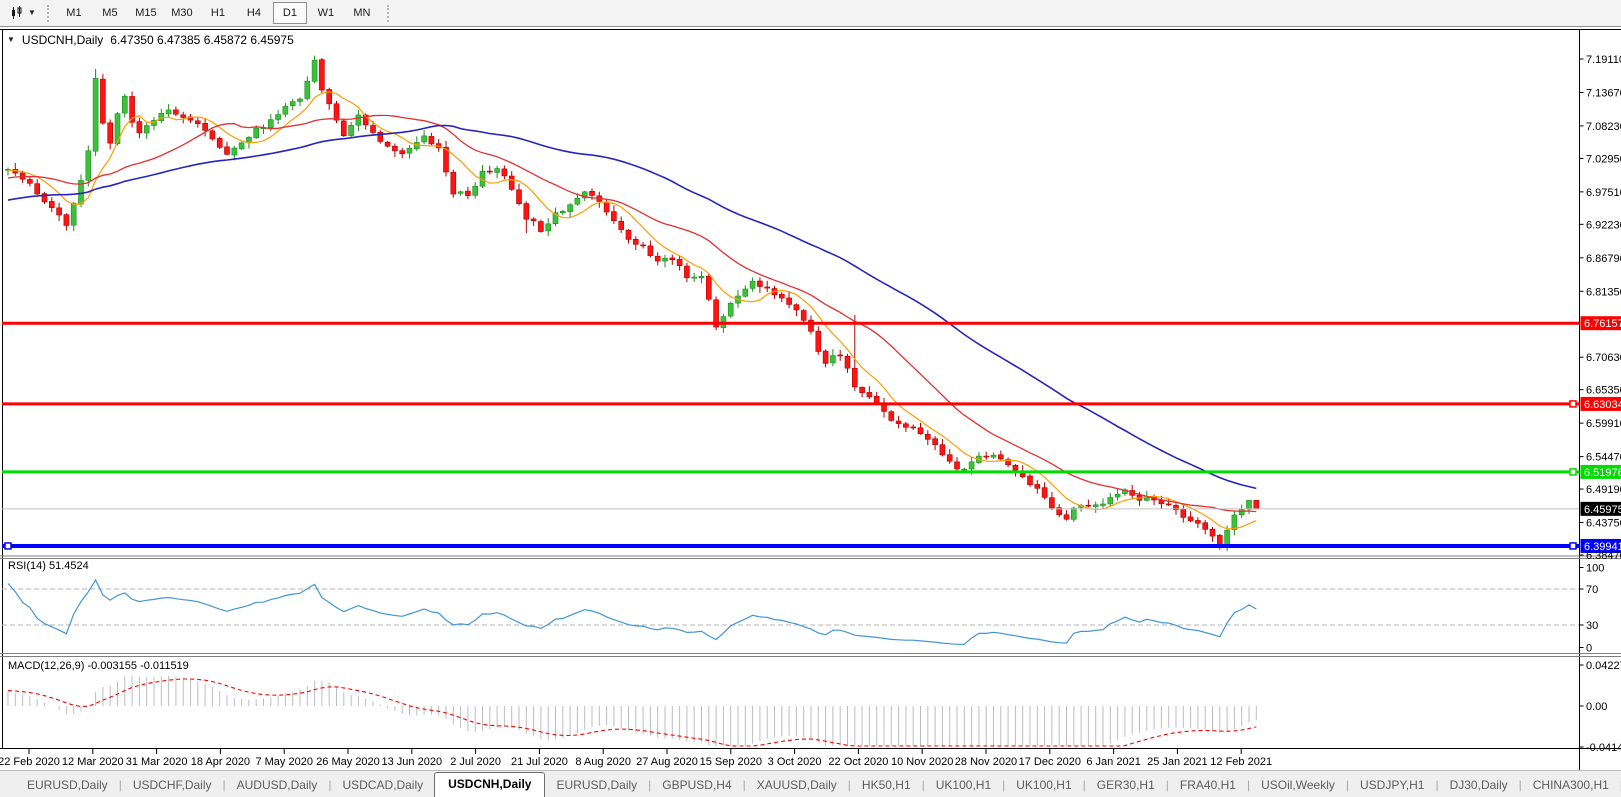  What do you see at coordinates (98, 666) in the screenshot?
I see `macd-indicator-label: MACD(12,26,9) -0.003155 -0.011519` at bounding box center [98, 666].